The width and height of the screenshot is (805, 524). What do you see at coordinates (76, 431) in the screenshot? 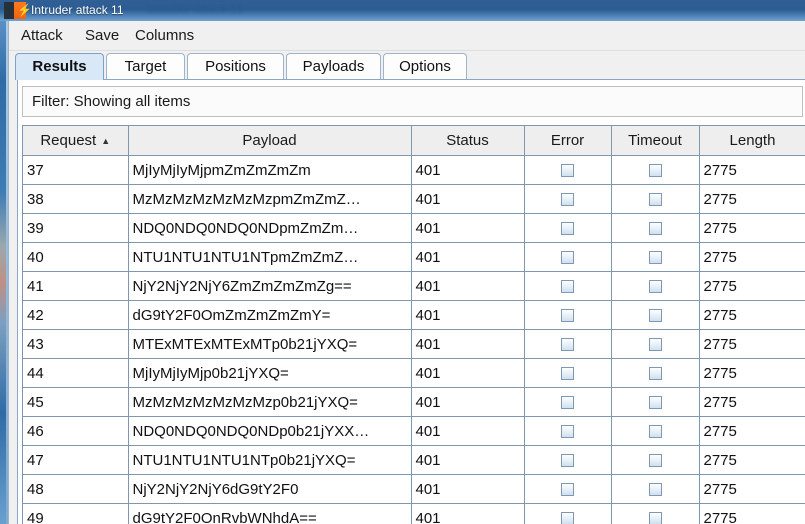
I see `cell-request-46: 46` at bounding box center [76, 431].